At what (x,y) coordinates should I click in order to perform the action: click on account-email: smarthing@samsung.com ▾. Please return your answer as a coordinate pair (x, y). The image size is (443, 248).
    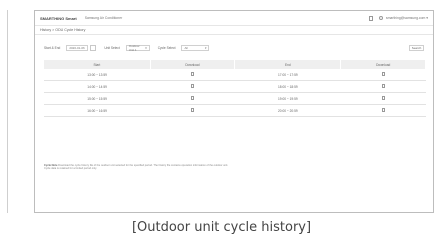
    Looking at the image, I should click on (406, 18).